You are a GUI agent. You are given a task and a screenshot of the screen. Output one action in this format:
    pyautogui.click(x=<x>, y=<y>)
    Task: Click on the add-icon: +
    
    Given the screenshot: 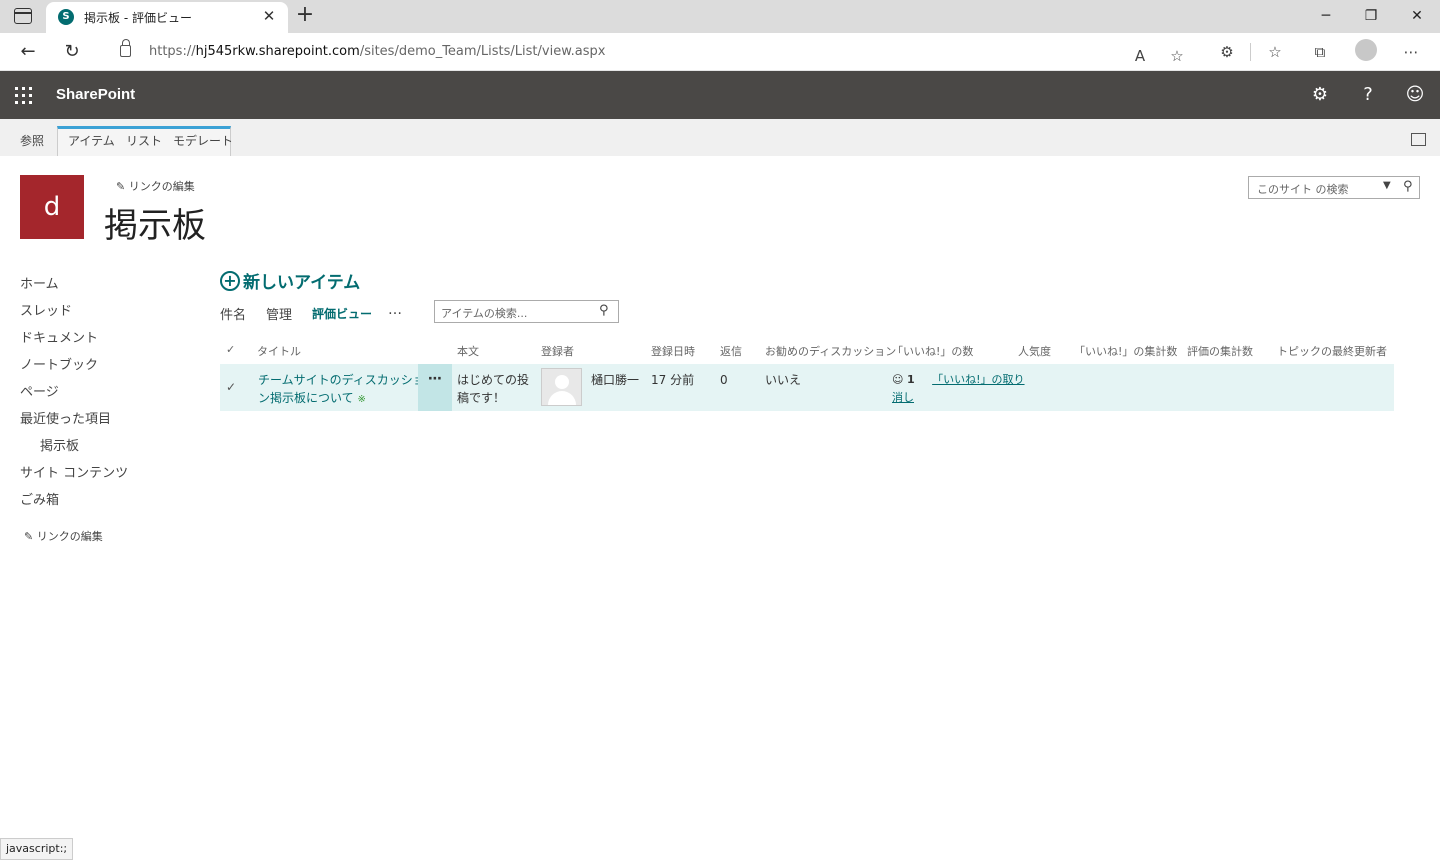 What is the action you would take?
    pyautogui.click(x=230, y=280)
    